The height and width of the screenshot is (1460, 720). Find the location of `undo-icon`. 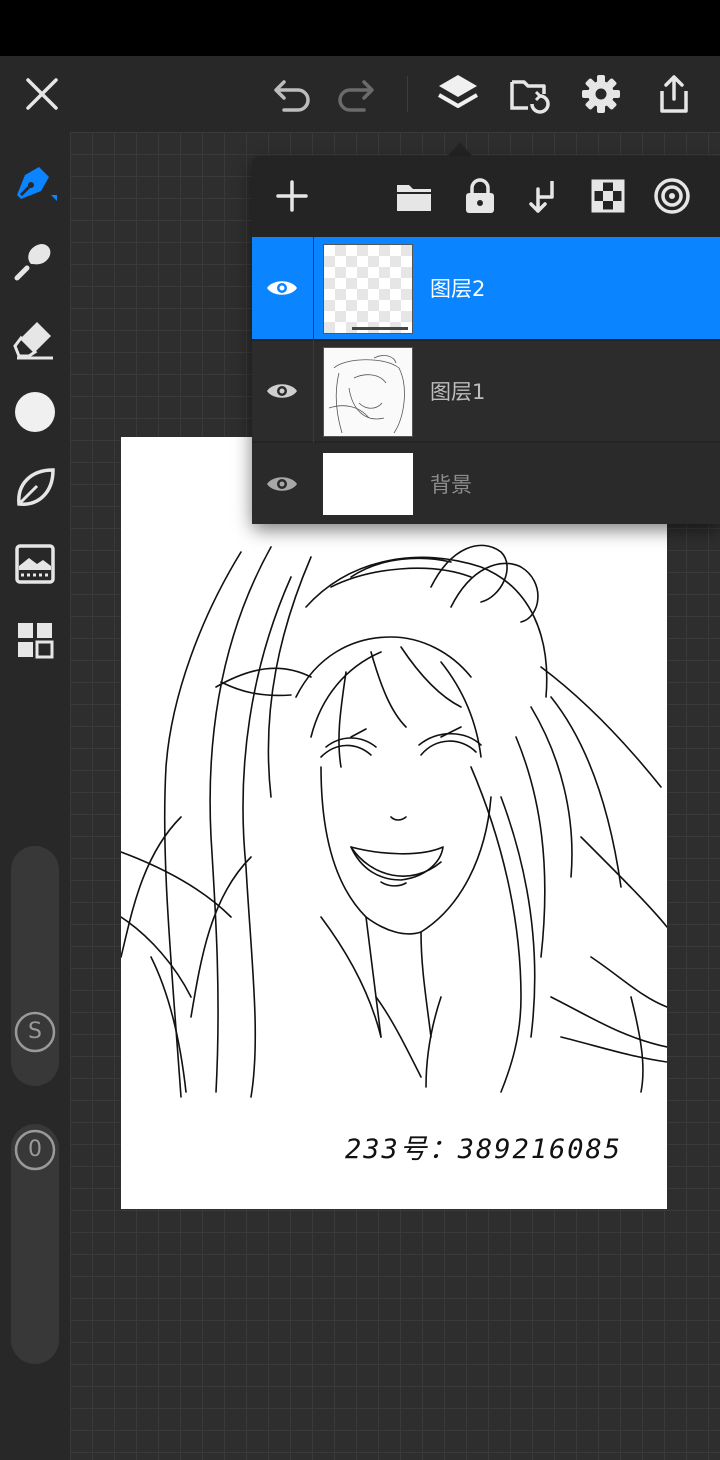

undo-icon is located at coordinates (292, 96).